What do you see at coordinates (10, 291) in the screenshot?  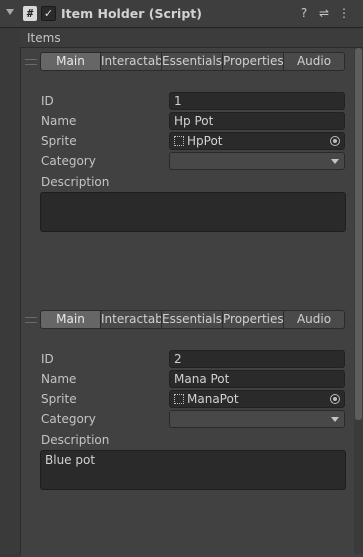 I see `inspector-indent` at bounding box center [10, 291].